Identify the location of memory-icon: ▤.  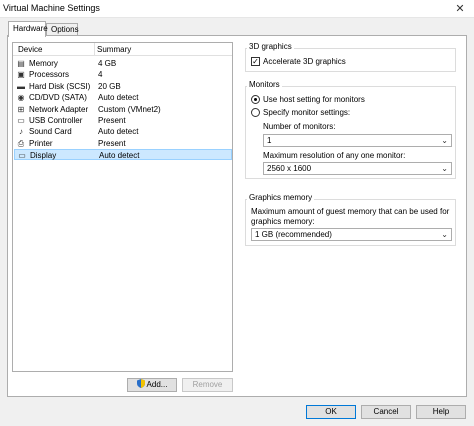
(21, 63).